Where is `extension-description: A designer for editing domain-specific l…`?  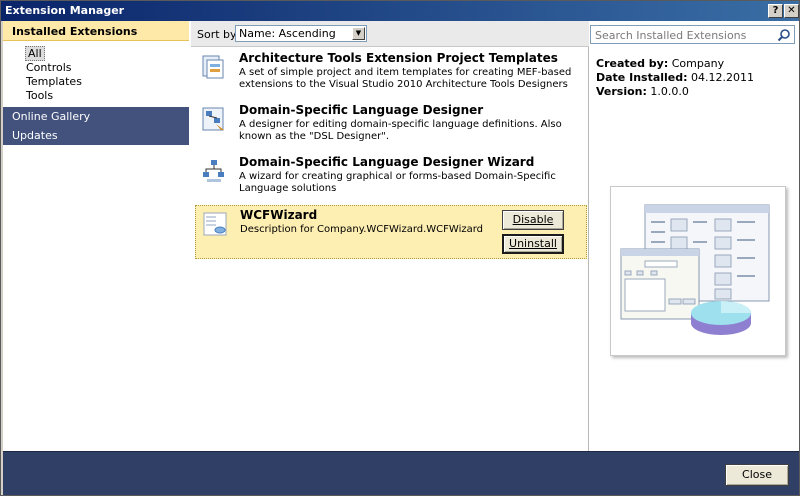
extension-description: A designer for editing domain-specific l… is located at coordinates (400, 130).